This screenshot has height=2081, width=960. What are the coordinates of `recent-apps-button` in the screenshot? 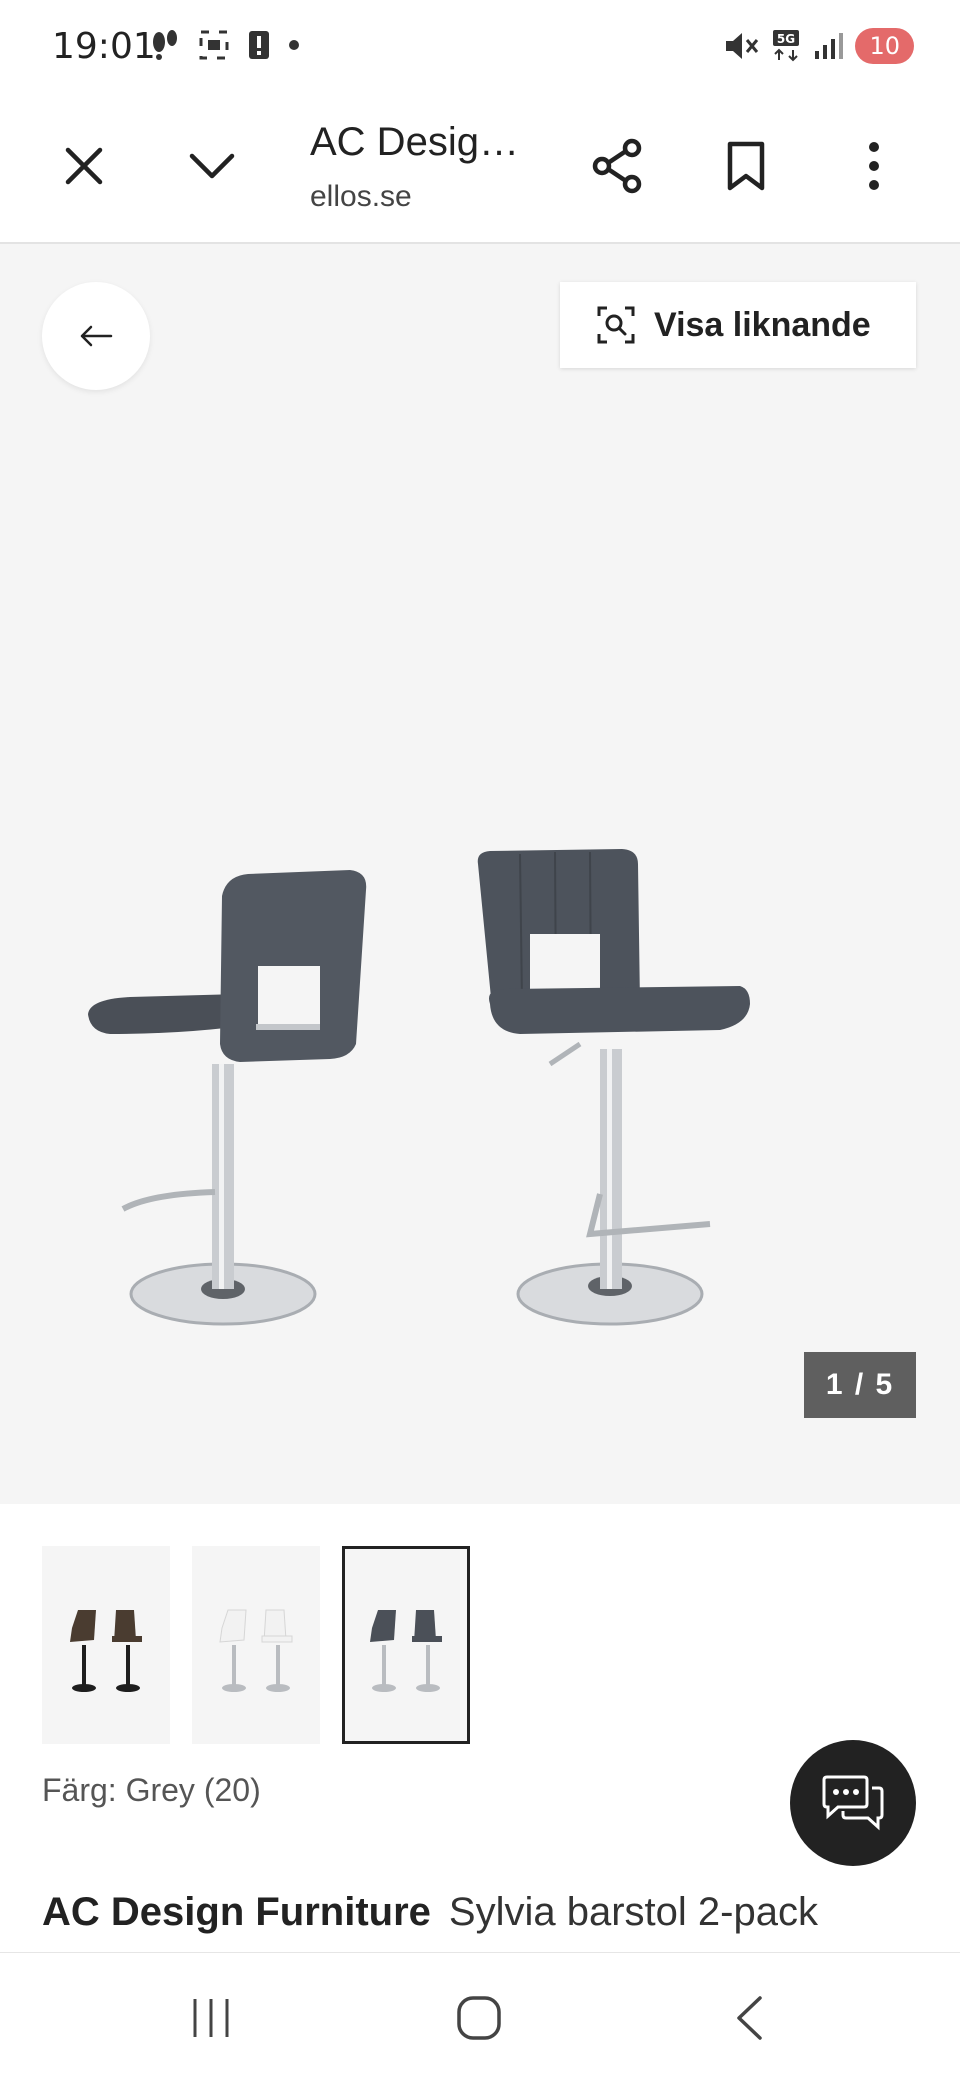 It's located at (211, 2018).